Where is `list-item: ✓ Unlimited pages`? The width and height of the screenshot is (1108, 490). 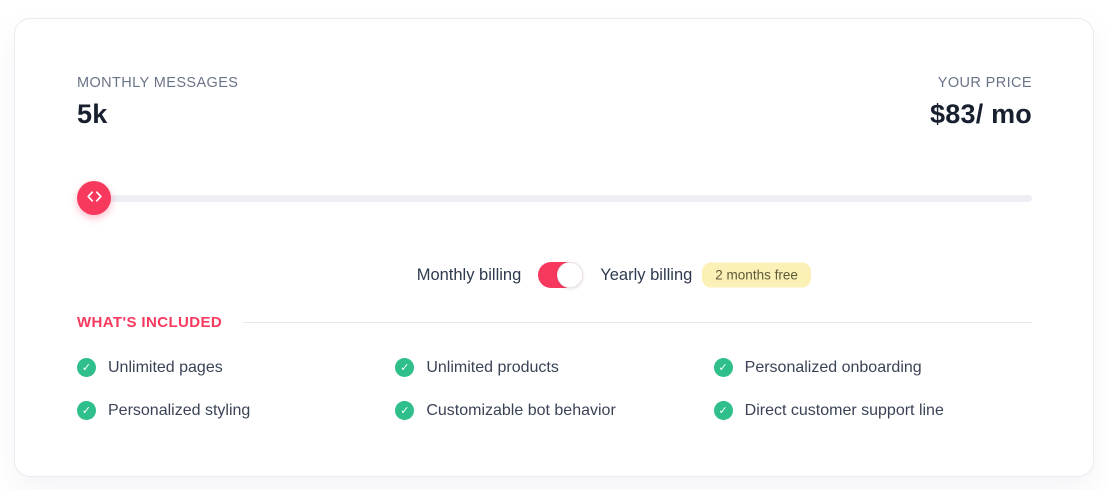 list-item: ✓ Unlimited pages is located at coordinates (236, 367).